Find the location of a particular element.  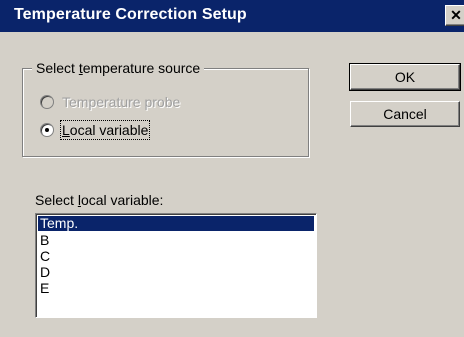

radio-selected-icon is located at coordinates (47, 130).